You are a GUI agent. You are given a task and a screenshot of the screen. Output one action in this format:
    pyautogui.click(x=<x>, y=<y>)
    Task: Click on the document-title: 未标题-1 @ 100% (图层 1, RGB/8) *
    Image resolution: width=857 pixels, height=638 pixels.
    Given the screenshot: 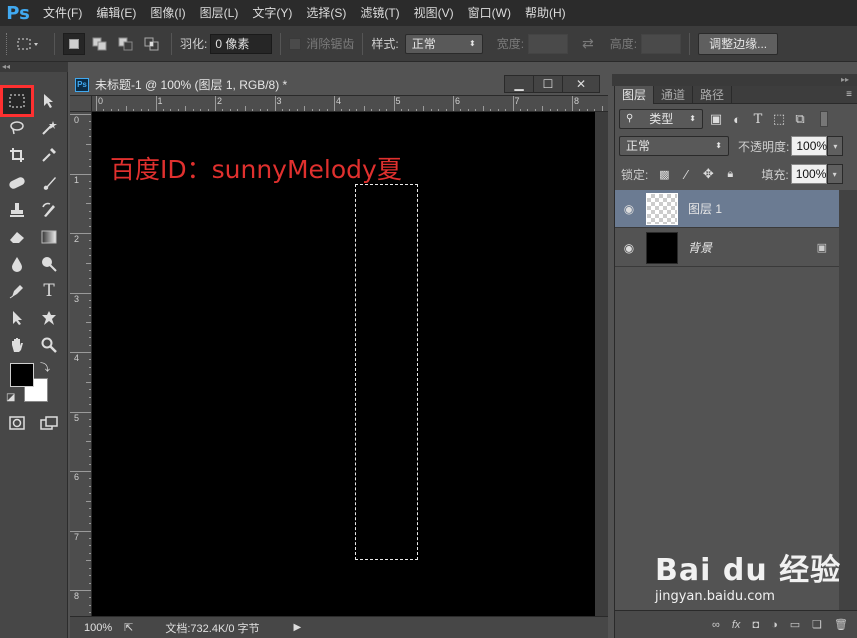 What is the action you would take?
    pyautogui.click(x=191, y=85)
    